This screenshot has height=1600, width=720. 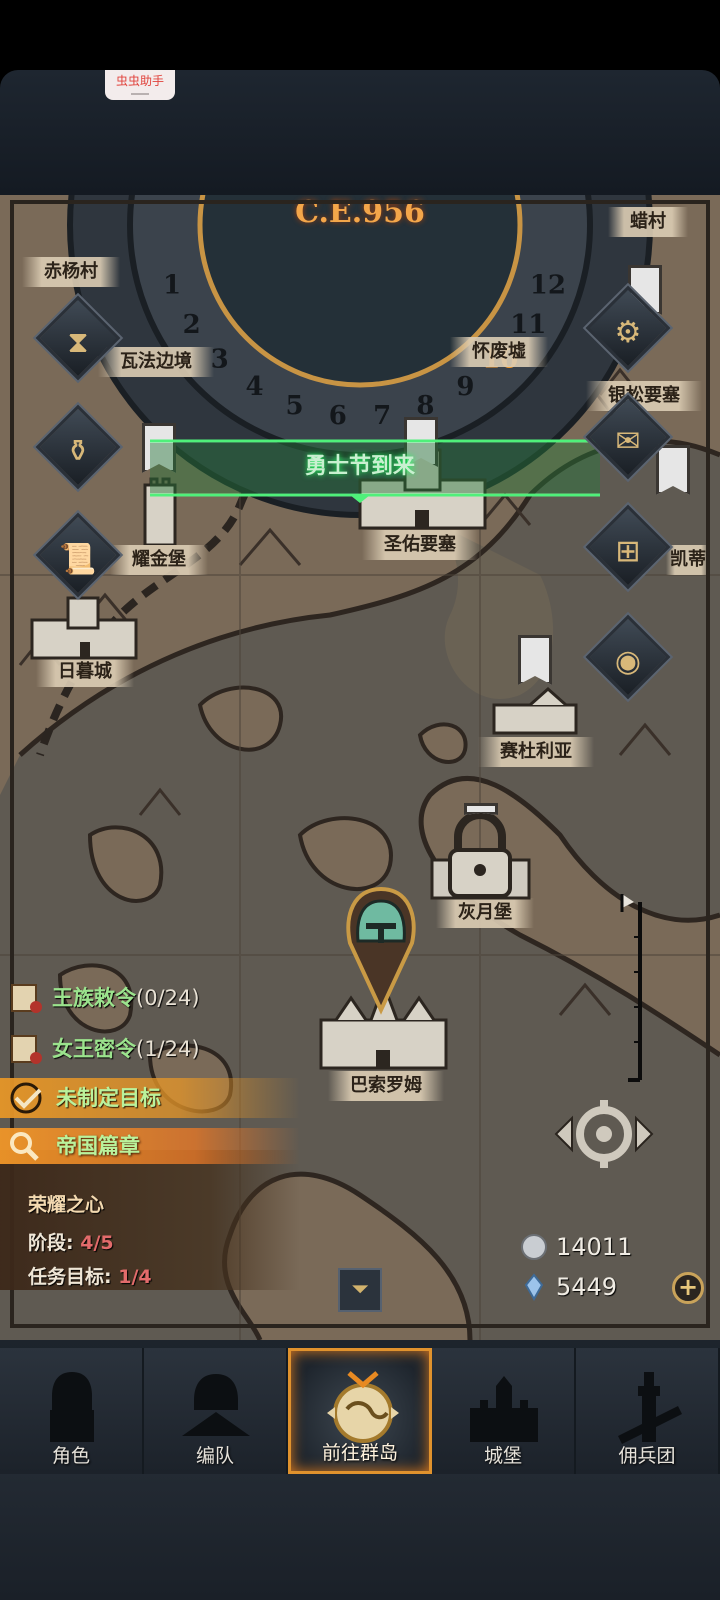 What do you see at coordinates (465, 387) in the screenshot?
I see `dial-month-9: 9` at bounding box center [465, 387].